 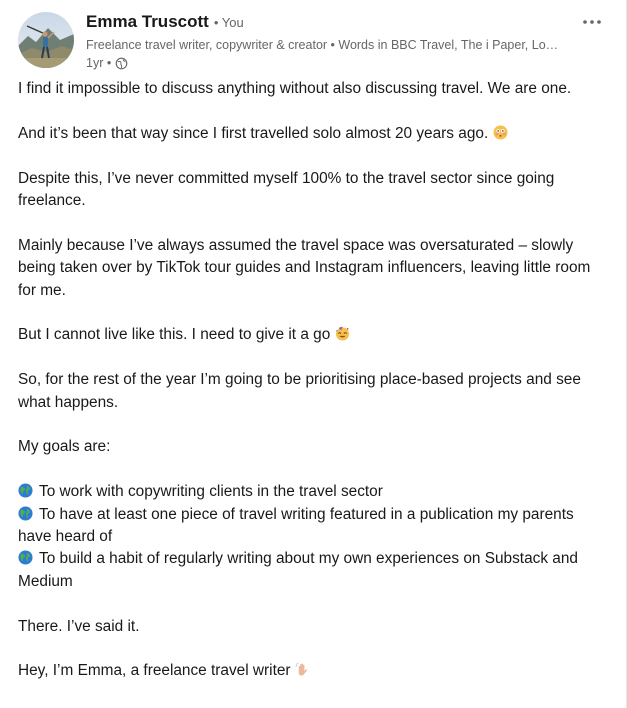 What do you see at coordinates (336, 24) in the screenshot?
I see `name-row: Emma Truscott • You` at bounding box center [336, 24].